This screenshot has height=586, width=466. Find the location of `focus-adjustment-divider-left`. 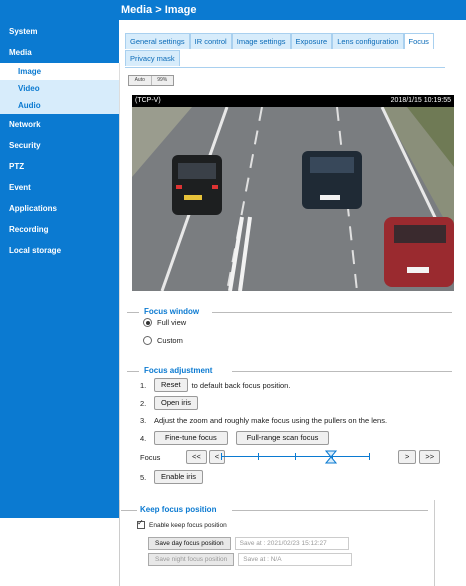

focus-adjustment-divider-left is located at coordinates (133, 371).